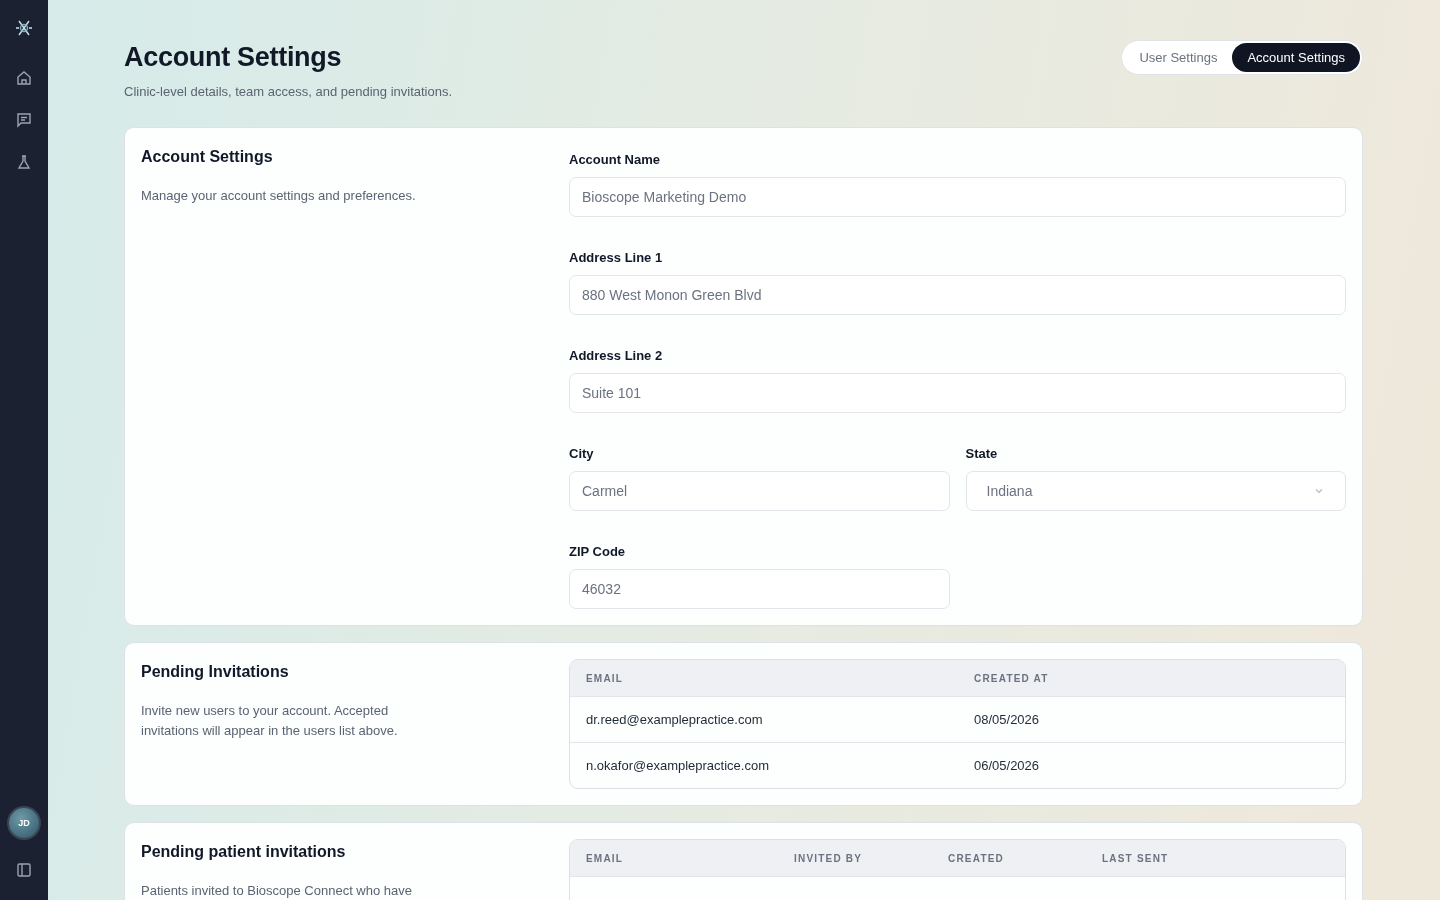  I want to click on card-title: Pending patient invitations, so click(244, 852).